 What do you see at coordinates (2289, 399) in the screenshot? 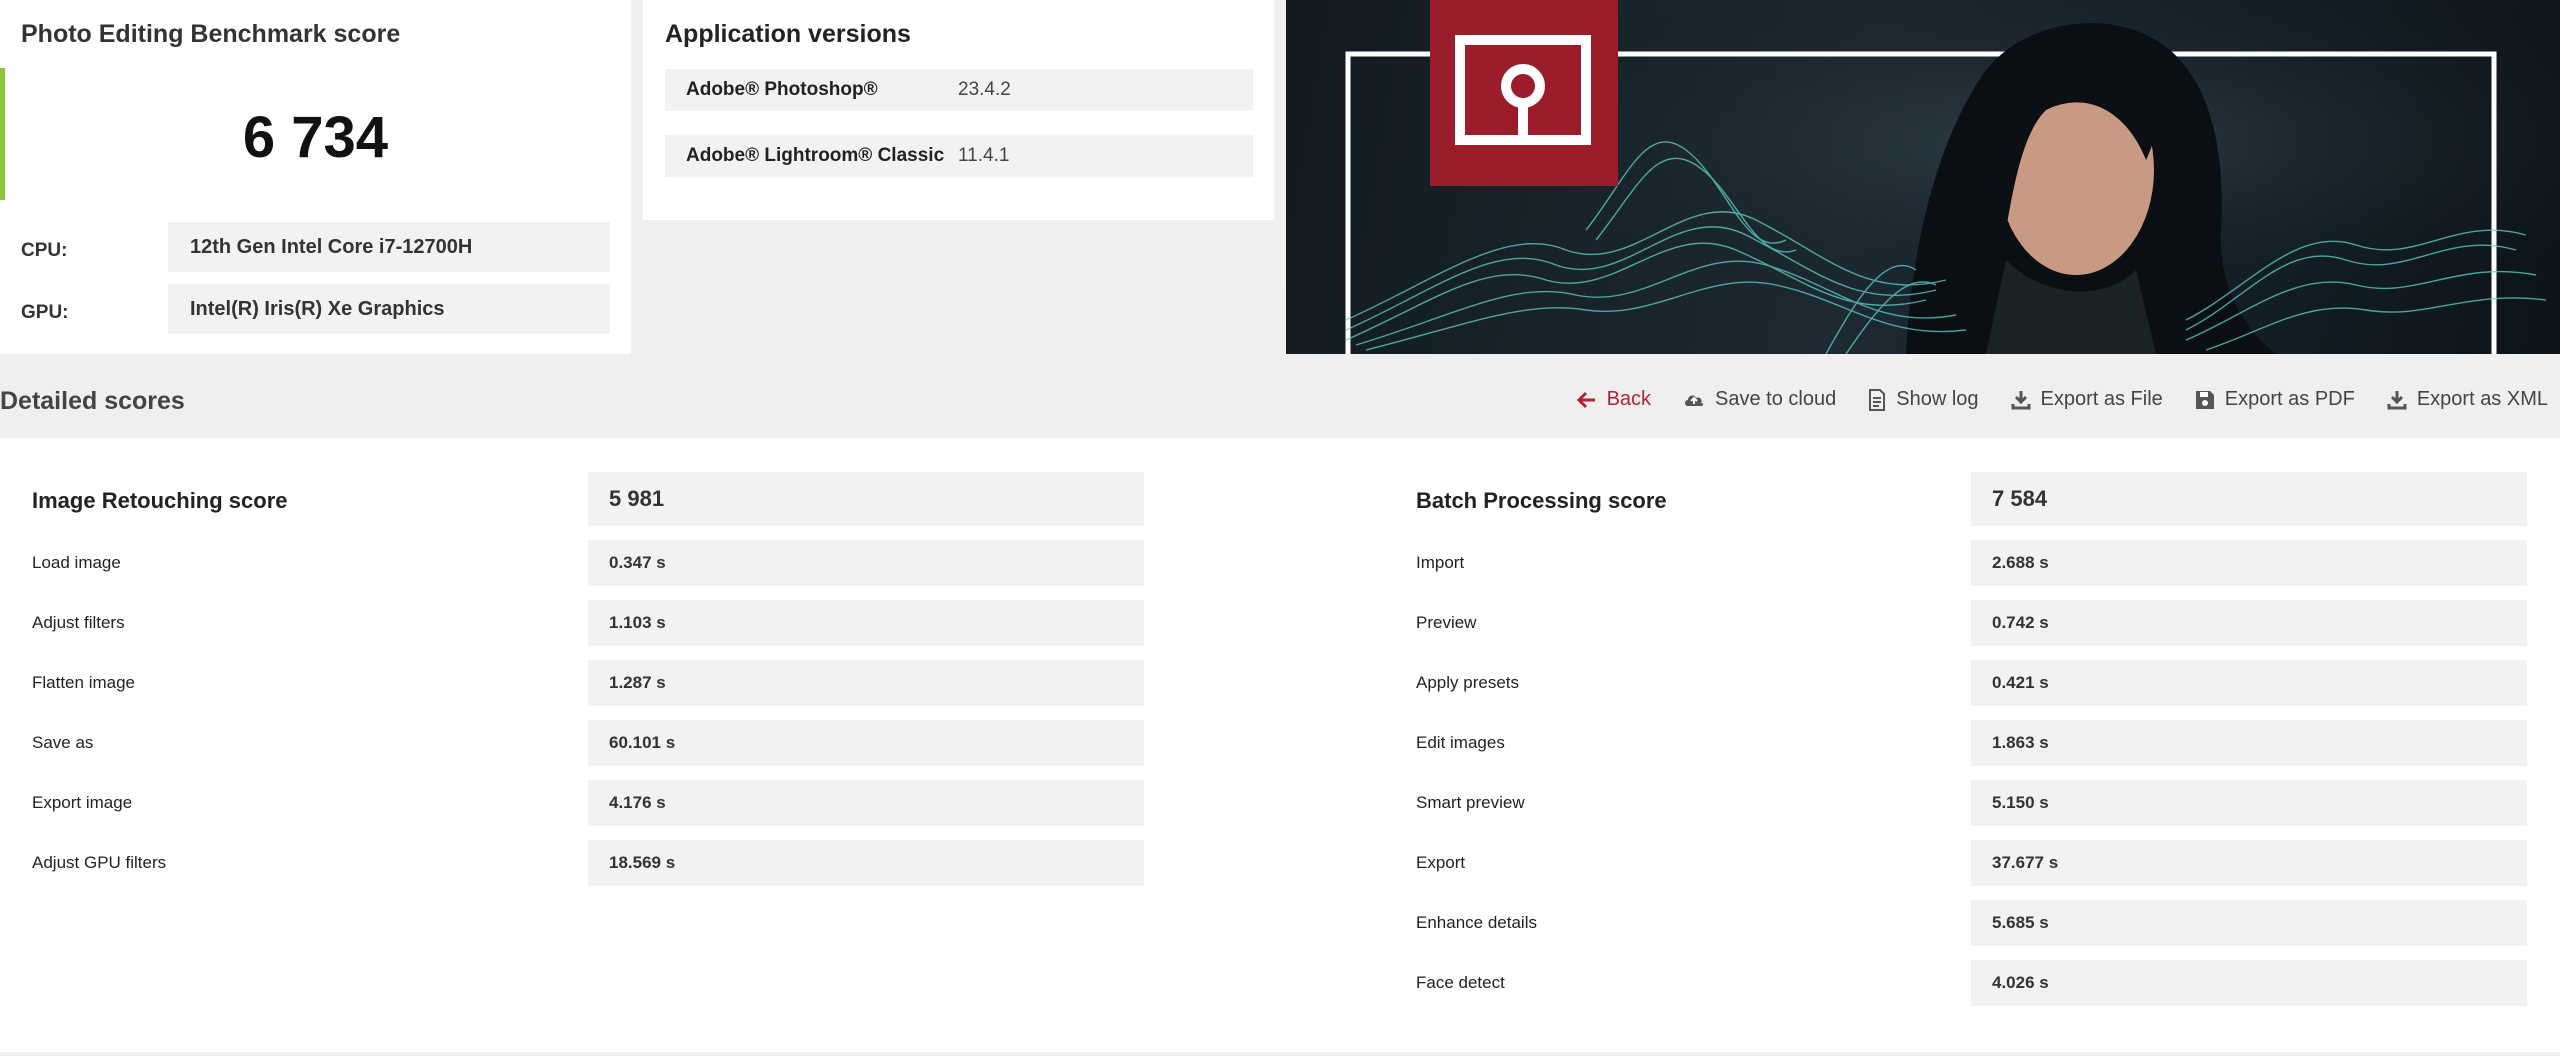
I see `export-as-pdf-label: Export as PDF` at bounding box center [2289, 399].